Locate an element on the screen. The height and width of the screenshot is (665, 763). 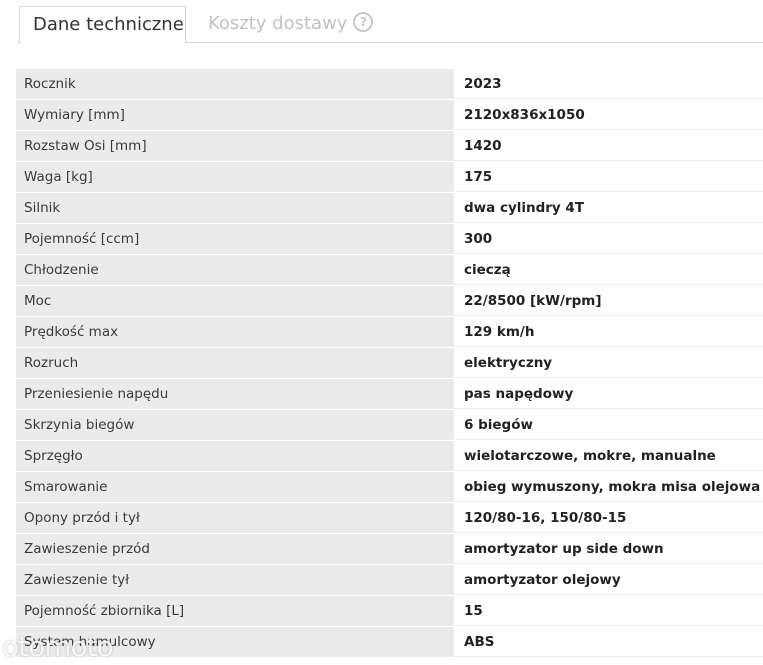
spec-row: Rozruch elektryczny is located at coordinates (389, 363).